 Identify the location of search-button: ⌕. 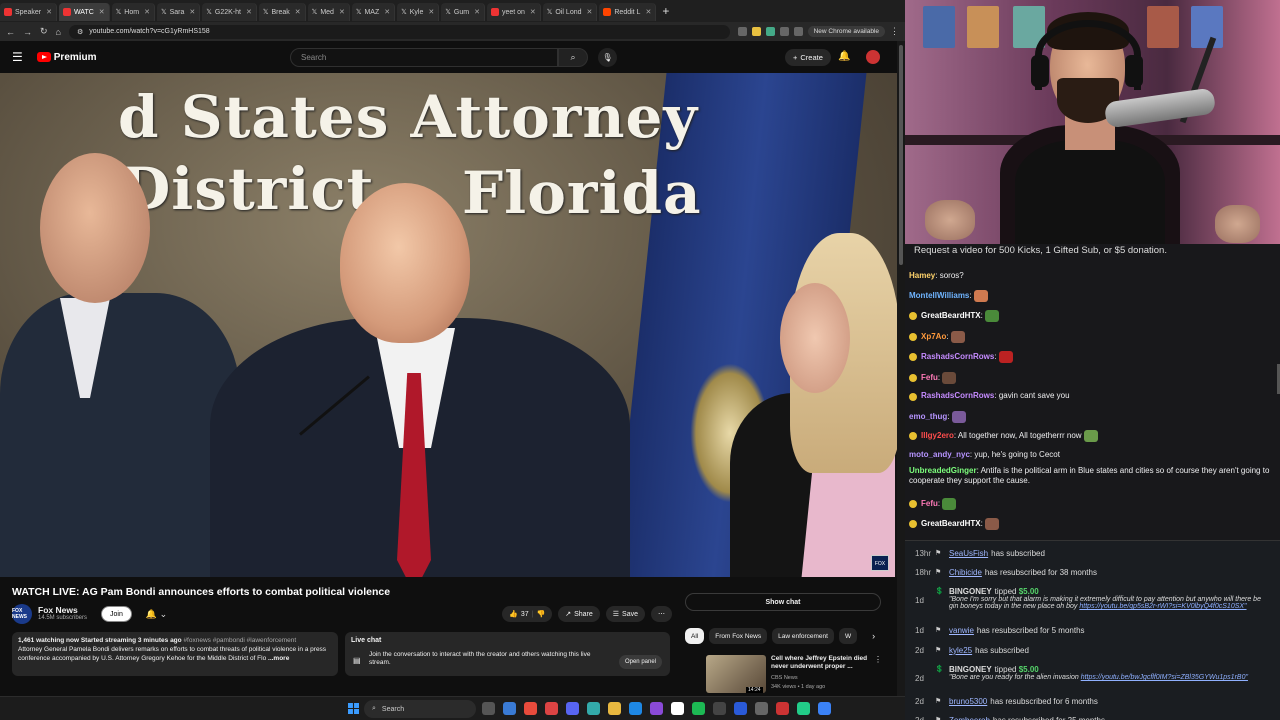
(573, 57).